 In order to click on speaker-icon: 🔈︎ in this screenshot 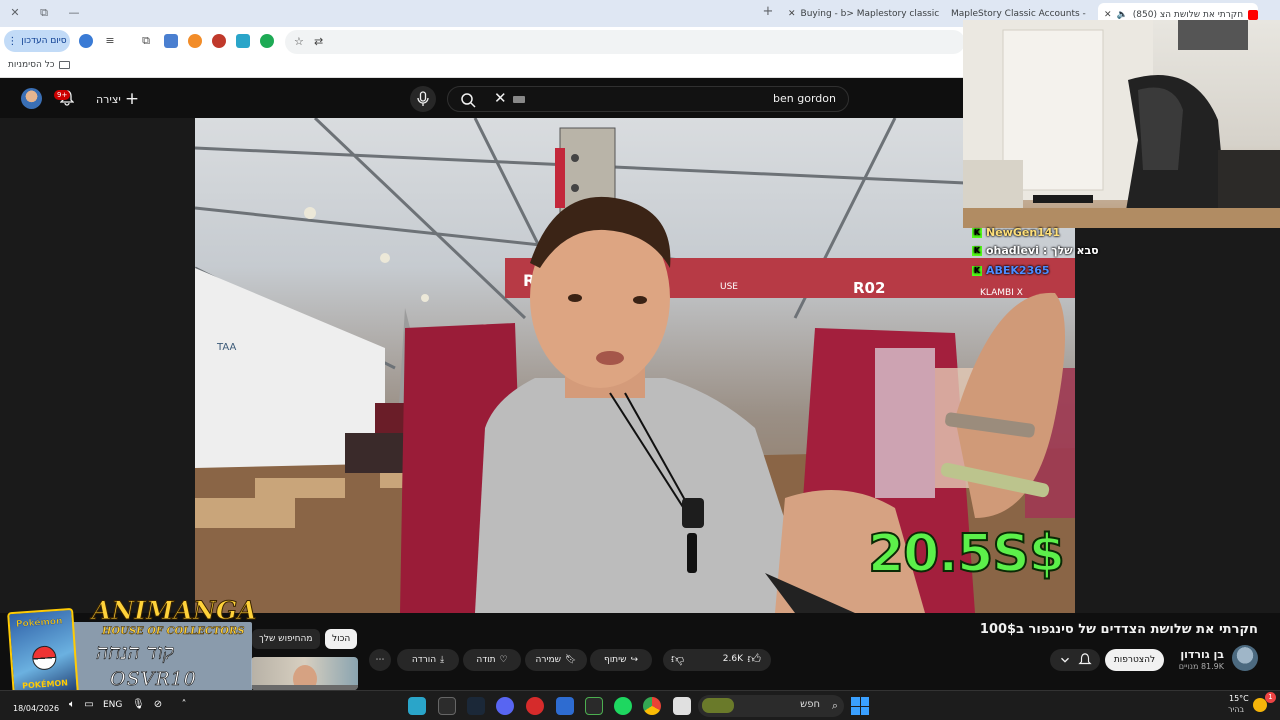, I will do `click(72, 705)`.